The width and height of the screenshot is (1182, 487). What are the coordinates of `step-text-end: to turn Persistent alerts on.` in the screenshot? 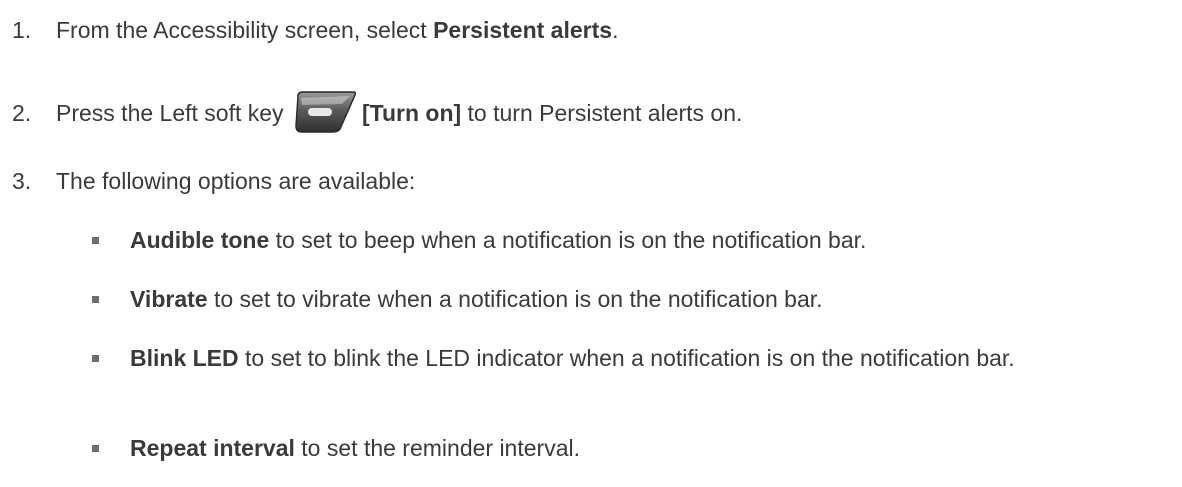 It's located at (602, 113).